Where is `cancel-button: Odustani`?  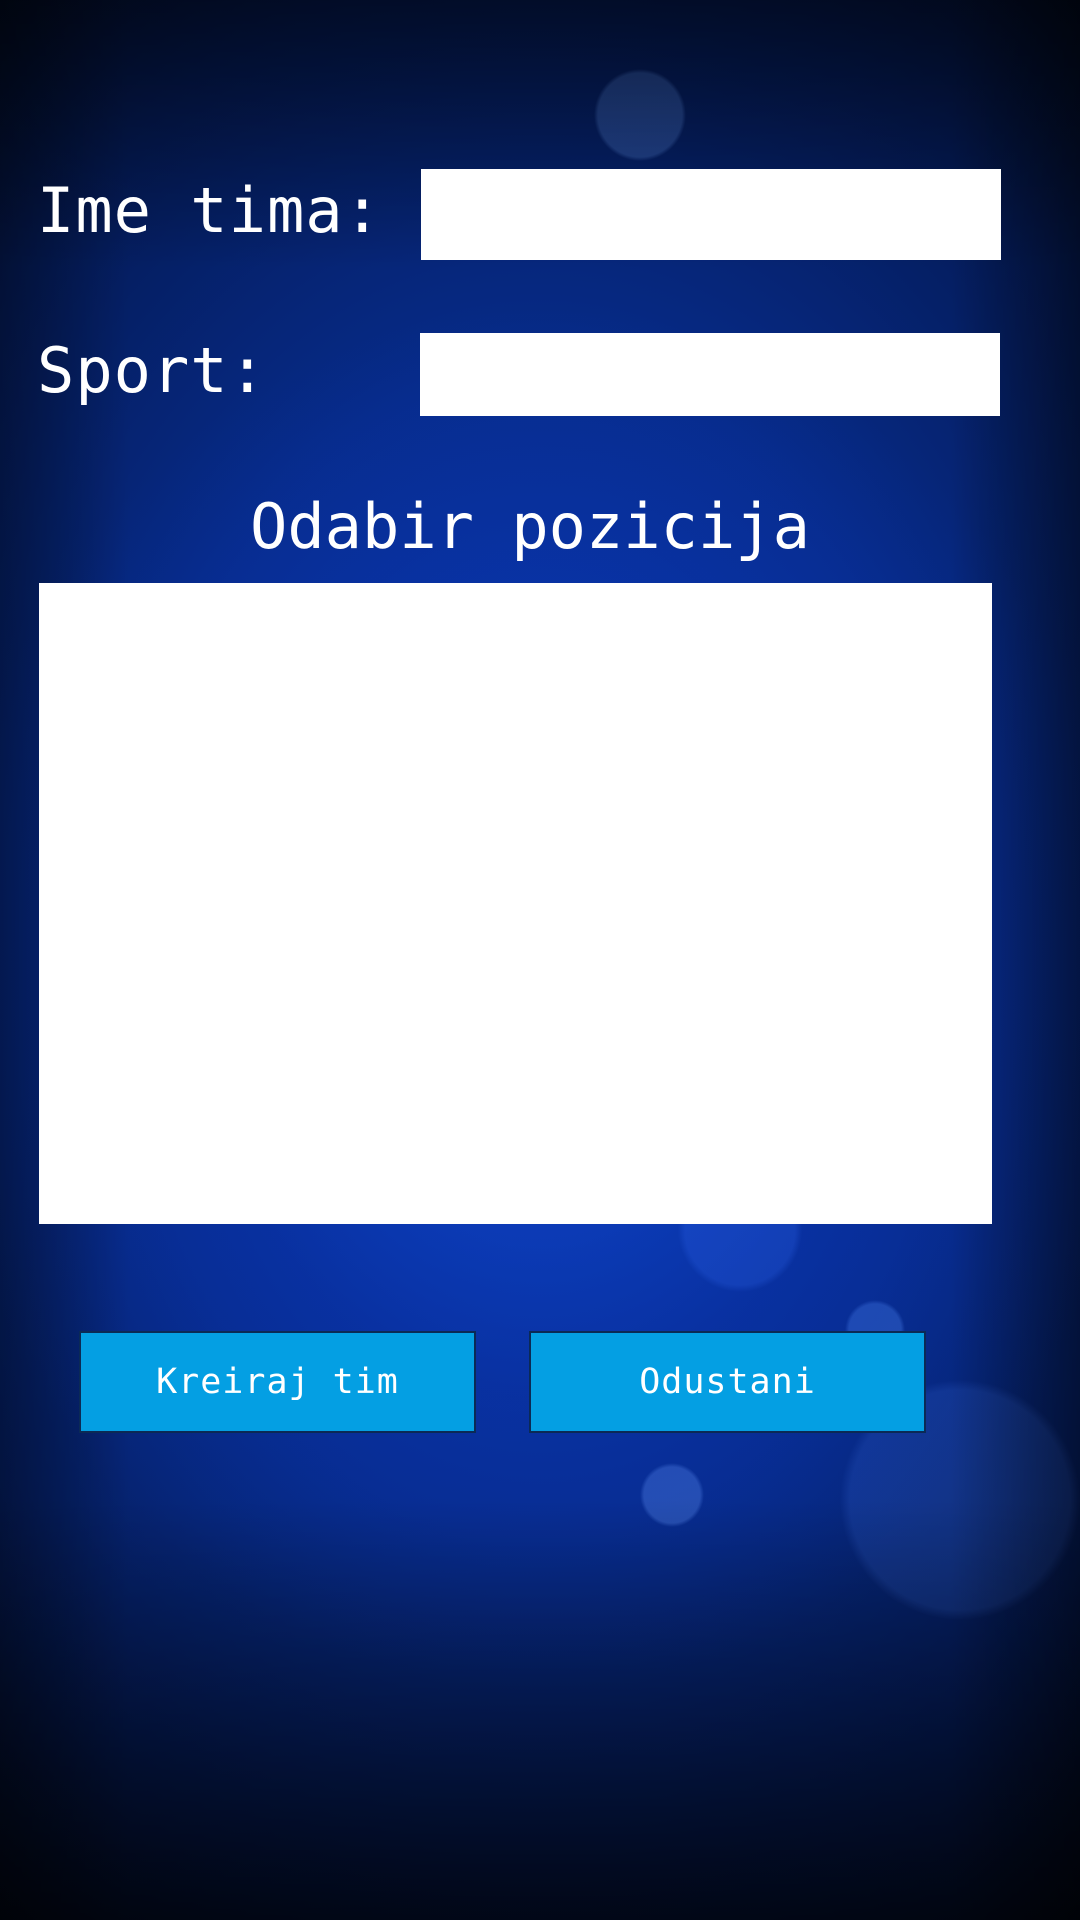 cancel-button: Odustani is located at coordinates (727, 1382).